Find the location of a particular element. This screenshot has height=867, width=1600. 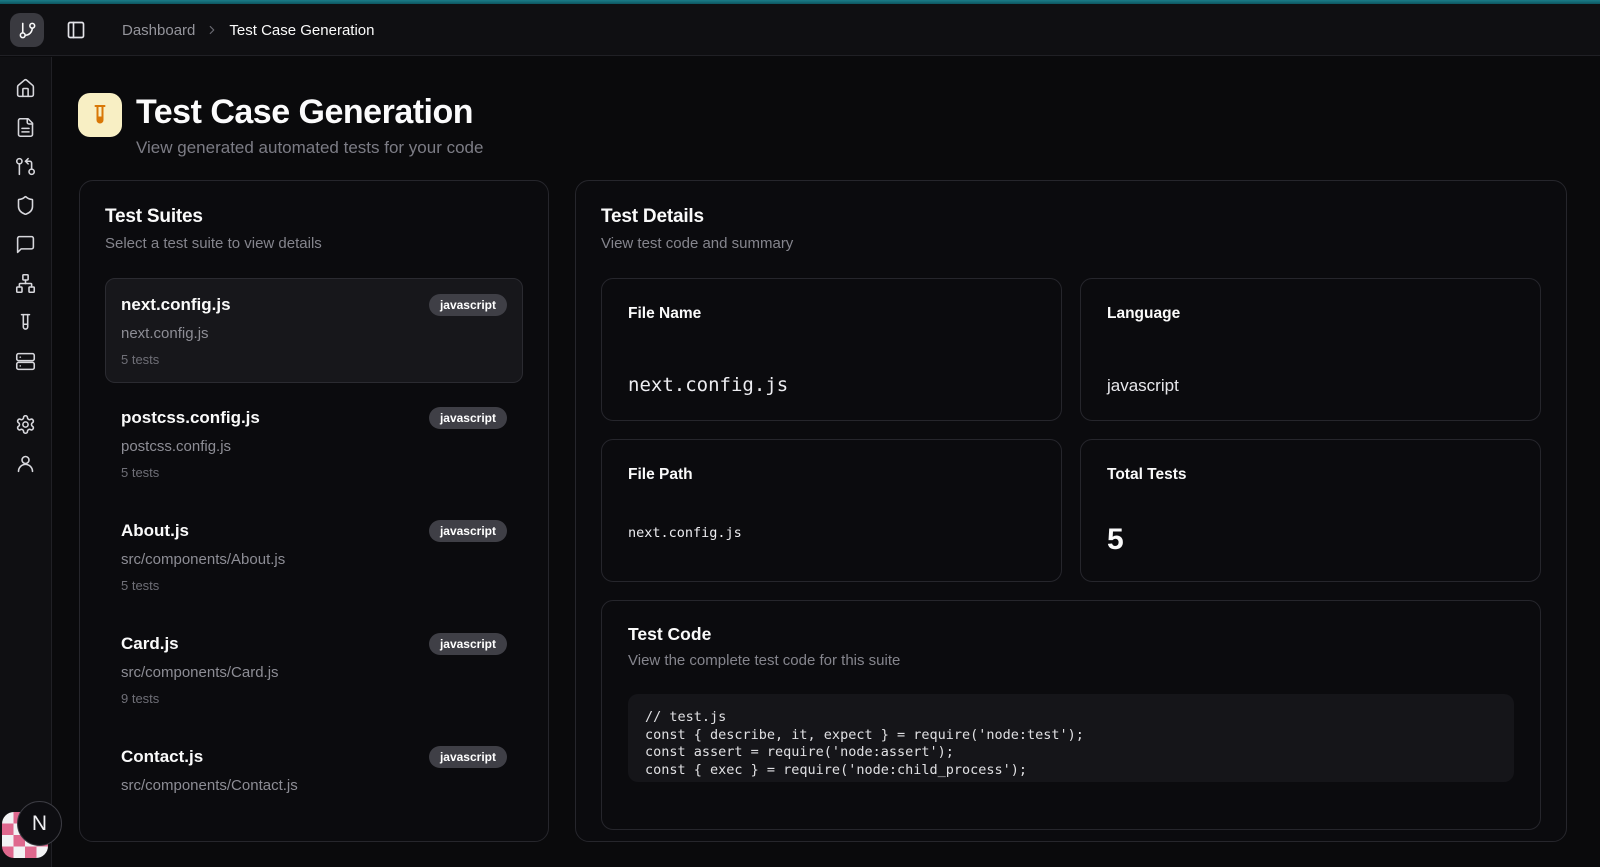

sidebar-toggle-button is located at coordinates (76, 30).